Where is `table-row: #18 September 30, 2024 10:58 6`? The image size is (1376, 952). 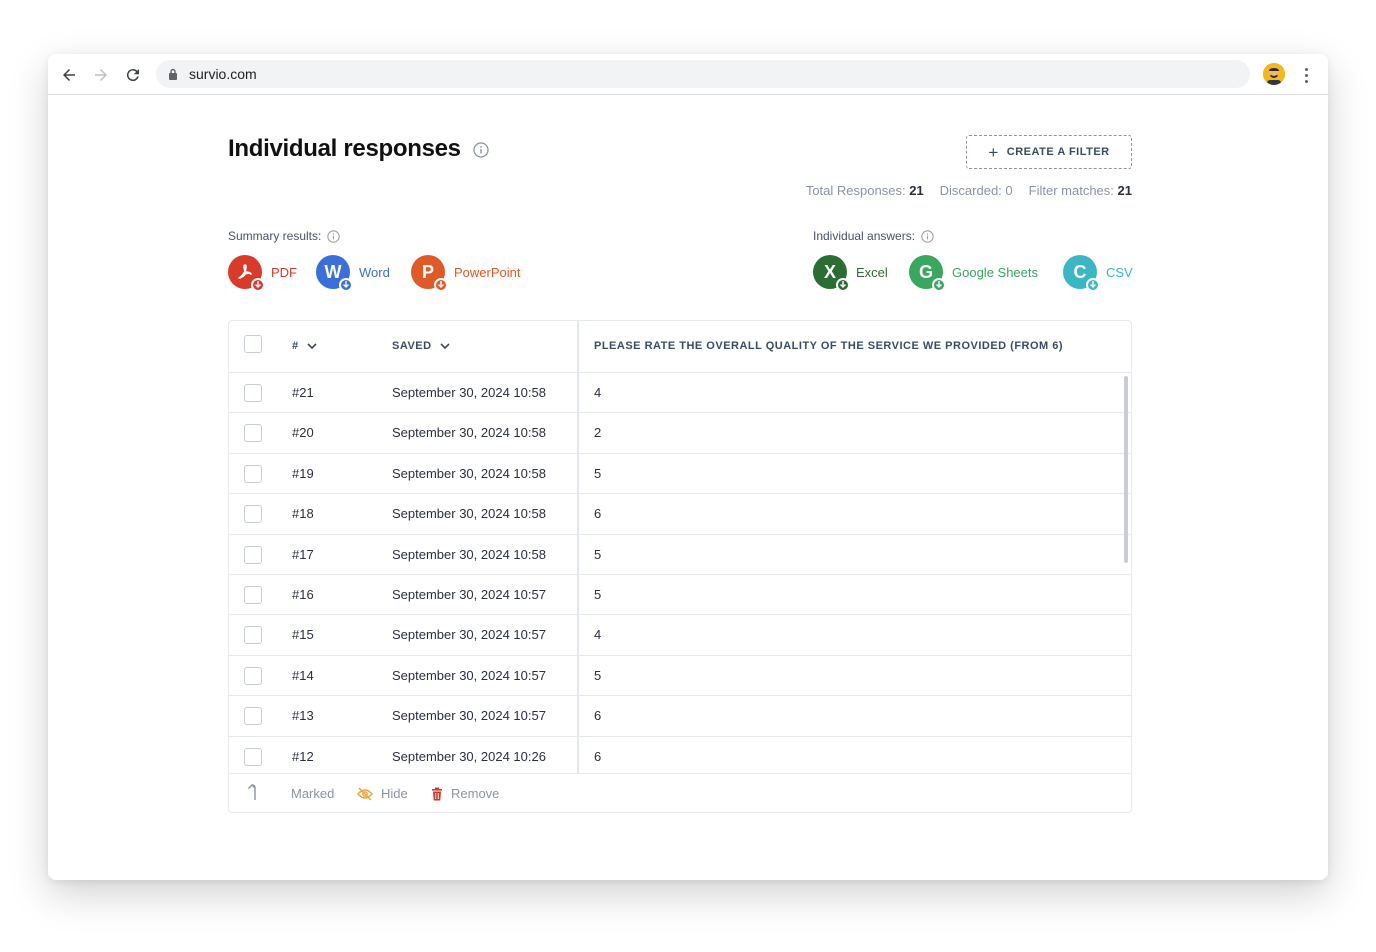 table-row: #18 September 30, 2024 10:58 6 is located at coordinates (680, 514).